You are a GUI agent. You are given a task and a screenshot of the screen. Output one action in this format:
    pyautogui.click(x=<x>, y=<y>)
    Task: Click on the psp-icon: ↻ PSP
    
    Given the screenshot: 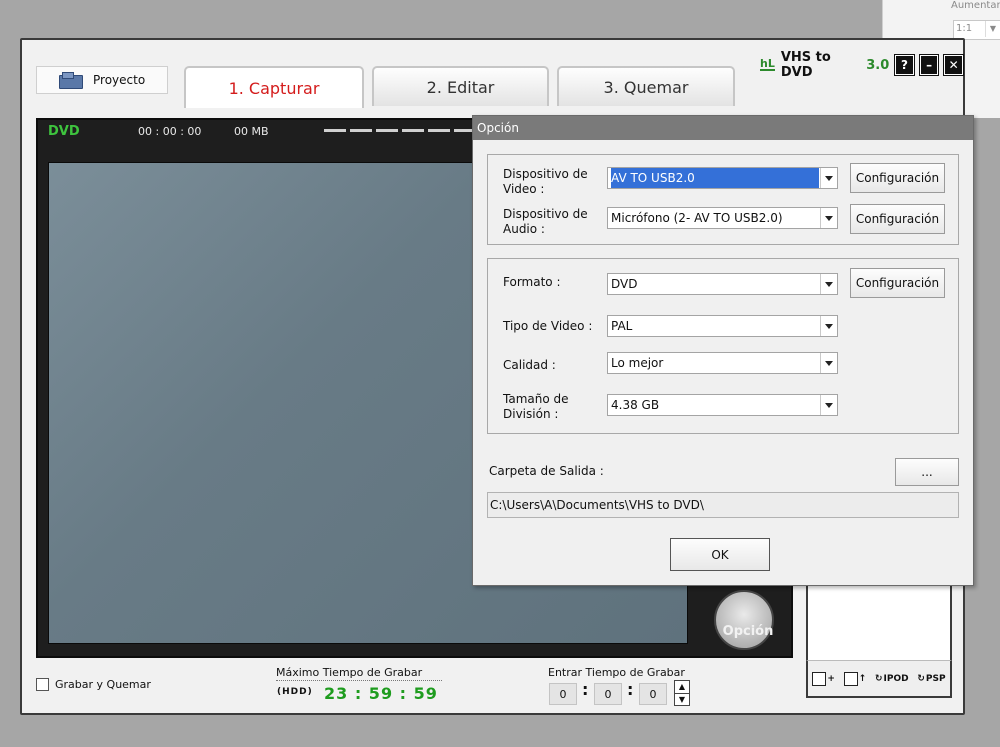 What is the action you would take?
    pyautogui.click(x=931, y=679)
    